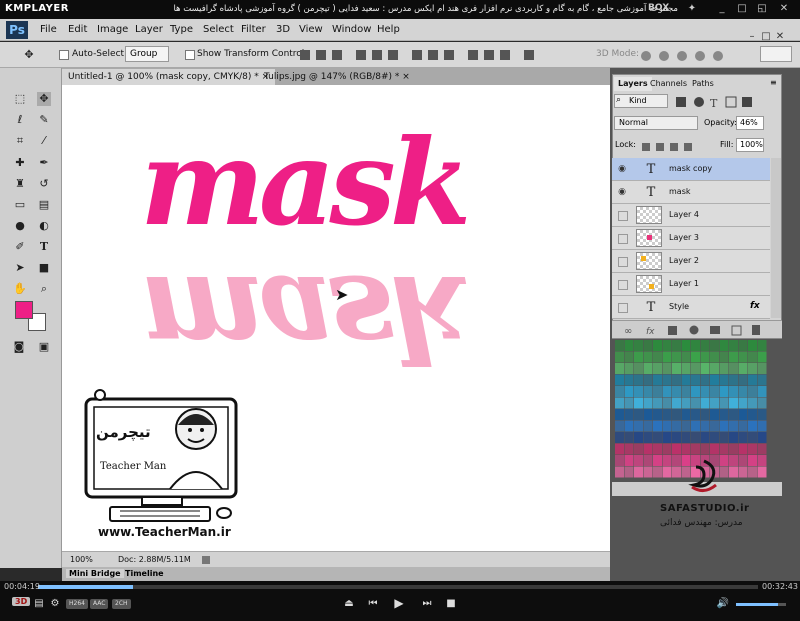 The image size is (800, 621). What do you see at coordinates (691, 261) in the screenshot?
I see `layer-row-layer-2: Layer 2` at bounding box center [691, 261].